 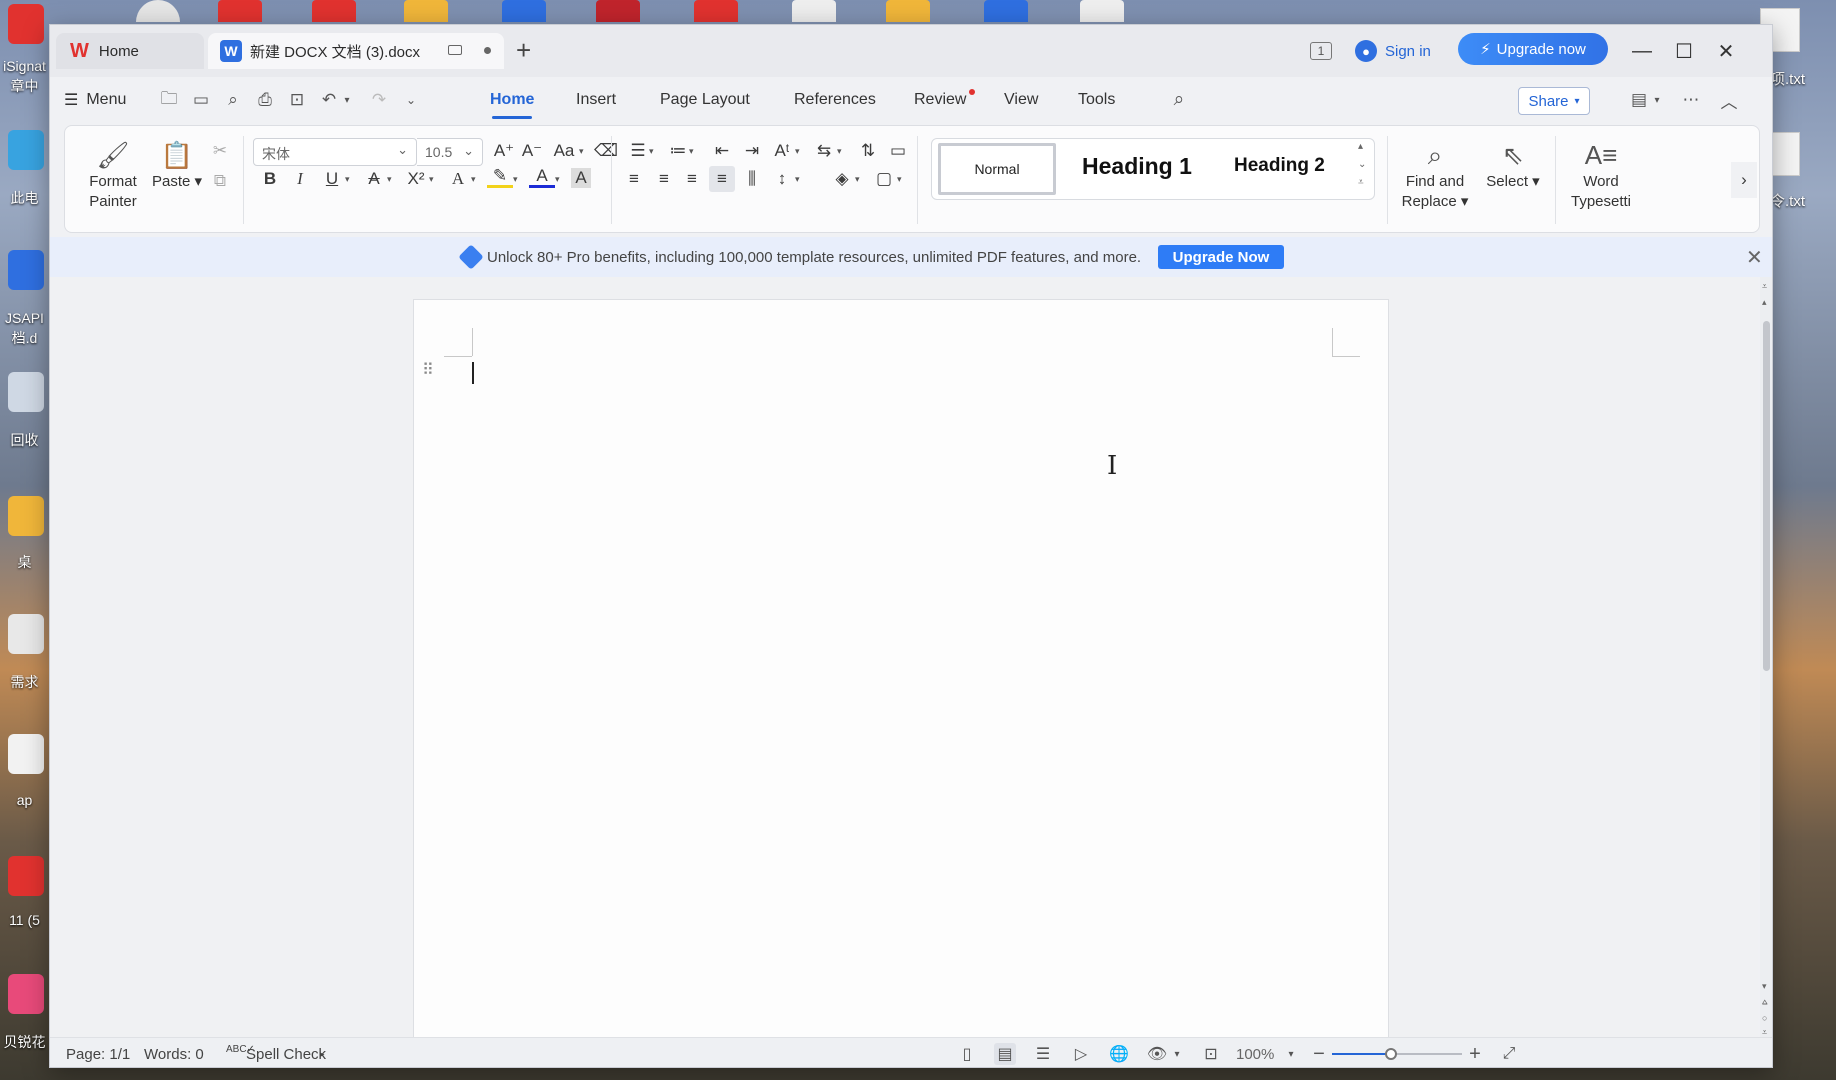 What do you see at coordinates (95, 100) in the screenshot?
I see `main-menu-button: ☰ Menu` at bounding box center [95, 100].